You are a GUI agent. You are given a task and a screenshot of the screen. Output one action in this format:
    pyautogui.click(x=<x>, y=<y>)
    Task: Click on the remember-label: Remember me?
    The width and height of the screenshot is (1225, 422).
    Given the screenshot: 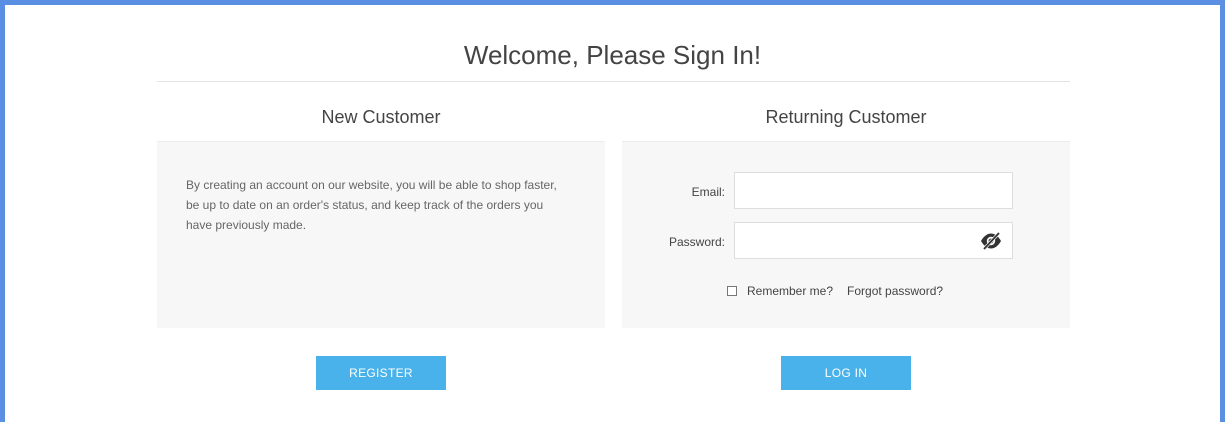 What is the action you would take?
    pyautogui.click(x=790, y=291)
    